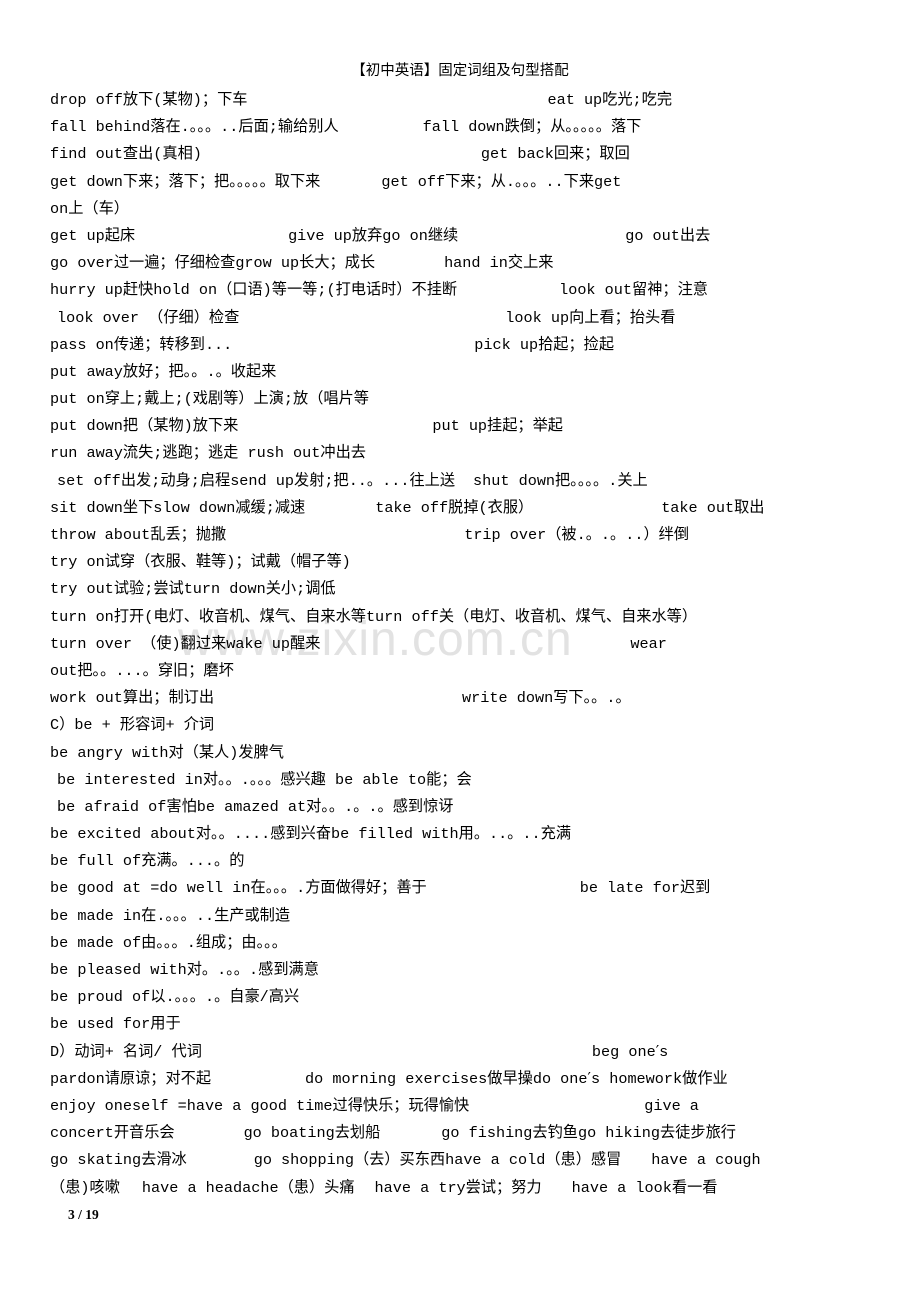 The height and width of the screenshot is (1302, 920). What do you see at coordinates (215, 425) in the screenshot?
I see `text-run-cn: 放下来` at bounding box center [215, 425].